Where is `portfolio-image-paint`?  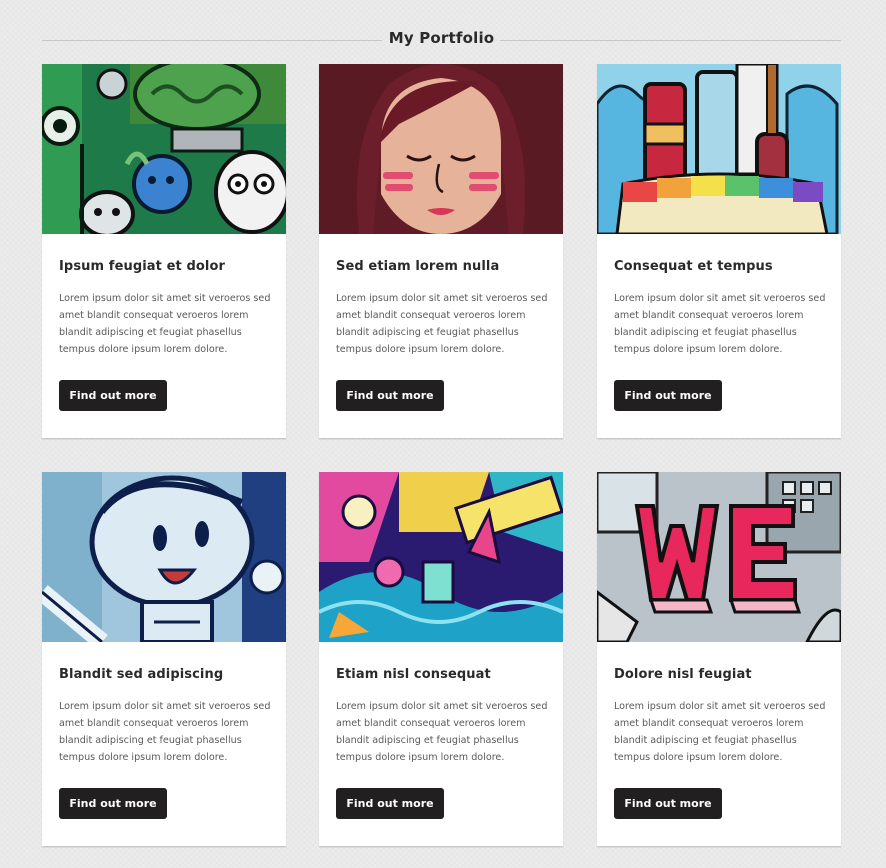 portfolio-image-paint is located at coordinates (719, 149).